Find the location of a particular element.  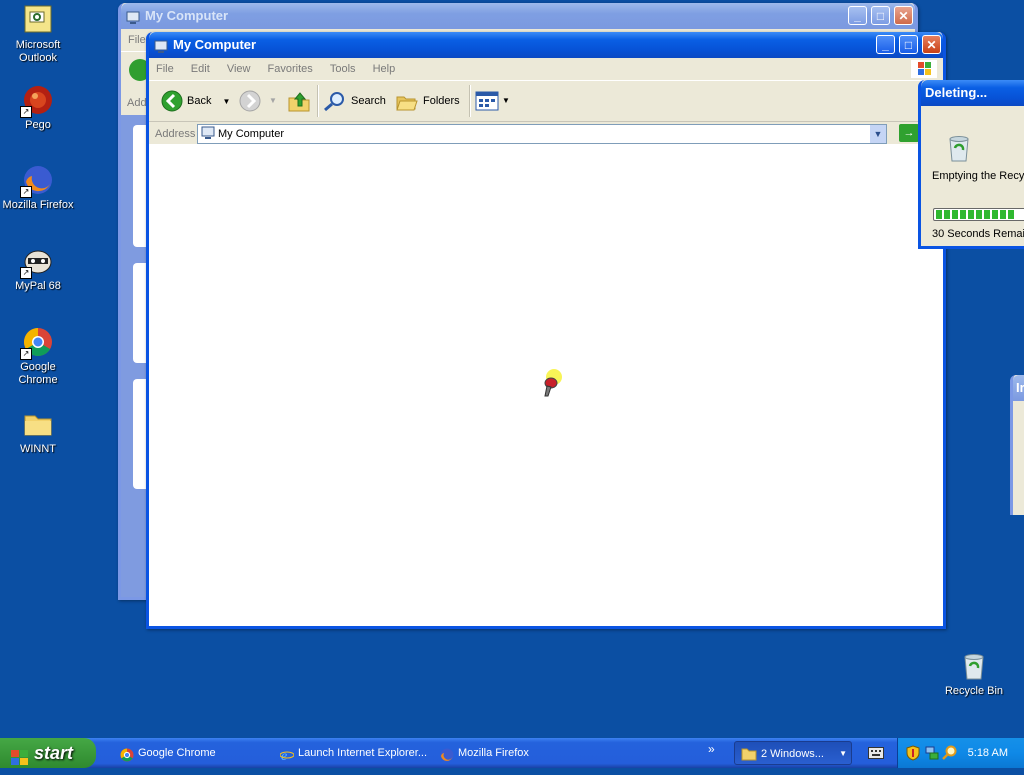

pego-icon: ↗ is located at coordinates (37, 101).